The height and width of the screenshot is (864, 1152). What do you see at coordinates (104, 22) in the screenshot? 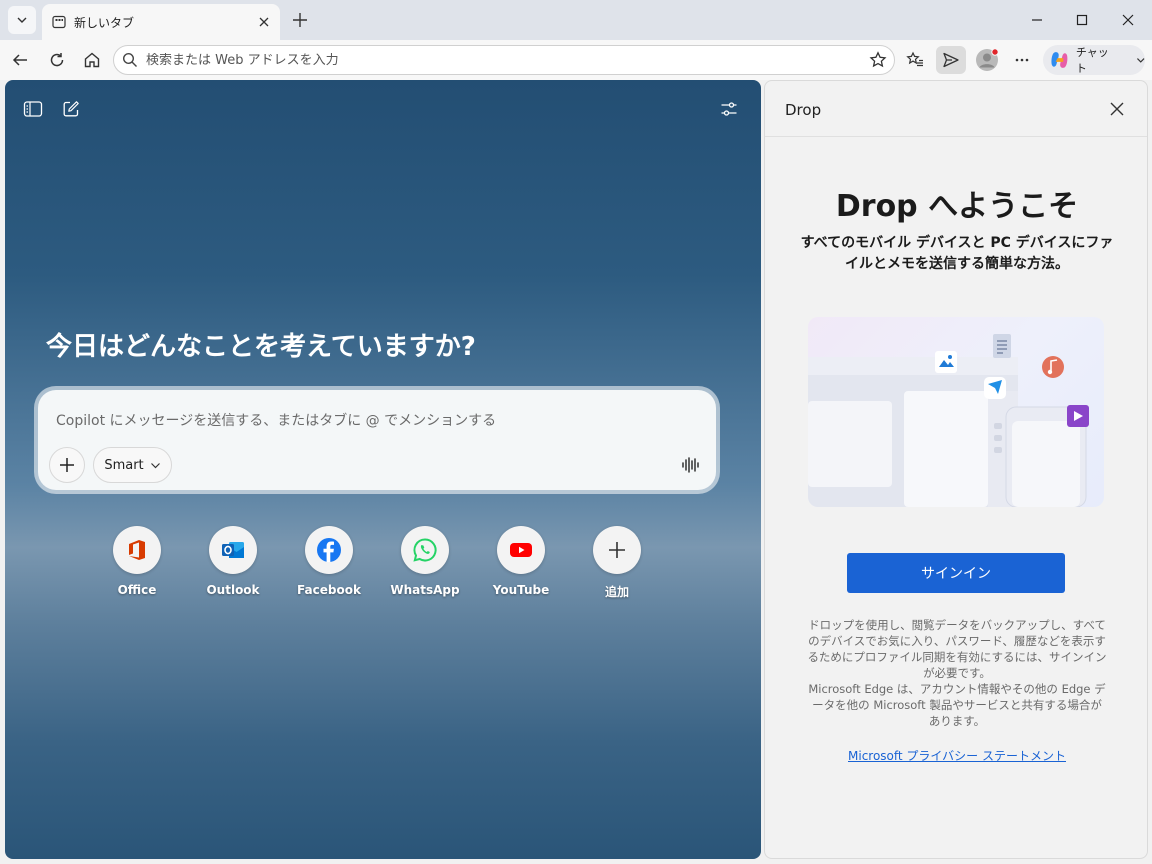
I see `tab-title: 新しいタブ` at bounding box center [104, 22].